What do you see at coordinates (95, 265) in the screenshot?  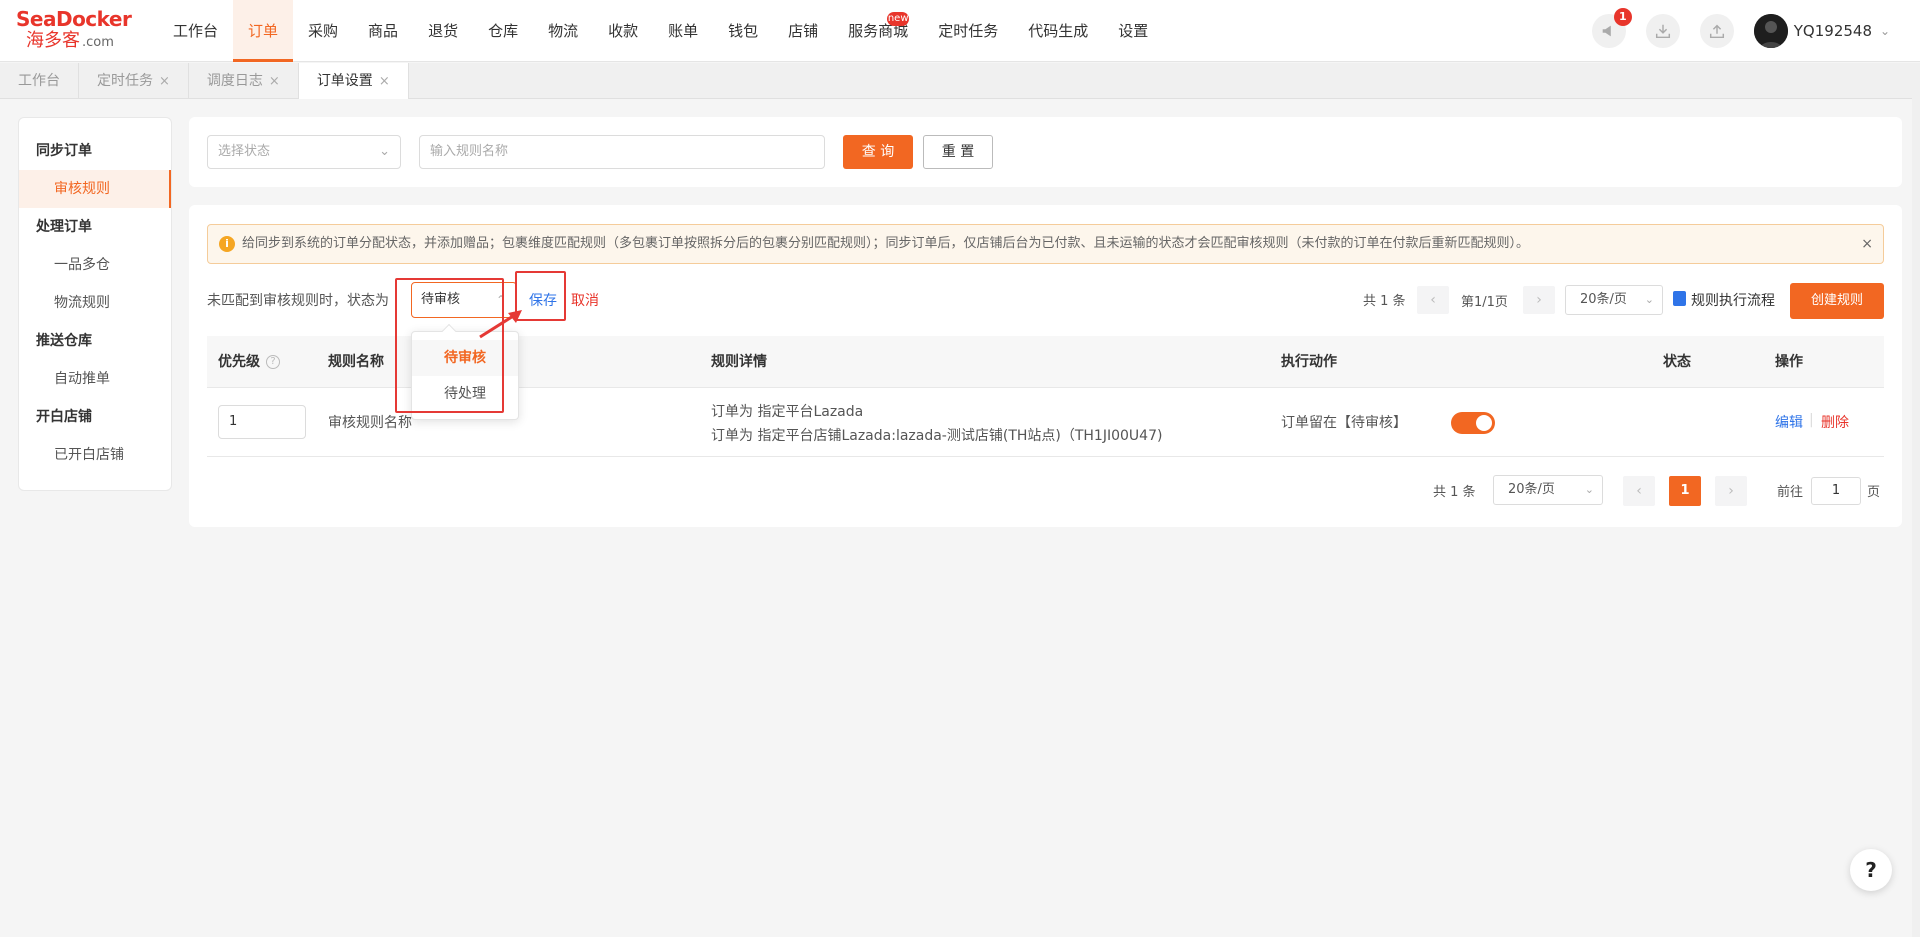 I see `sidebar-item-multi-warehouse: 一品多仓` at bounding box center [95, 265].